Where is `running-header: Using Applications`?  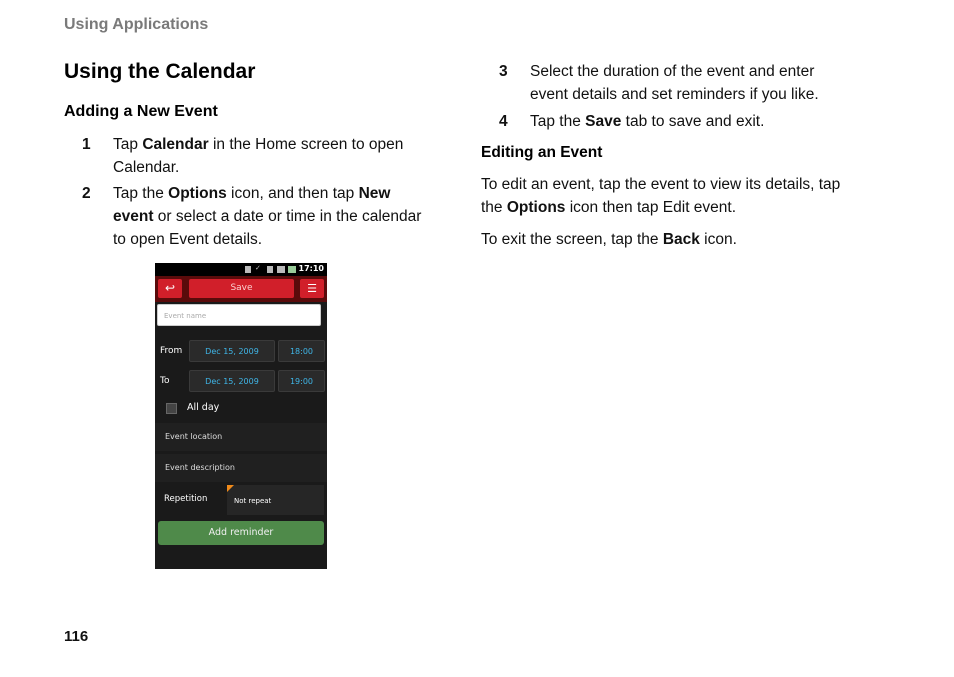
running-header: Using Applications is located at coordinates (136, 24).